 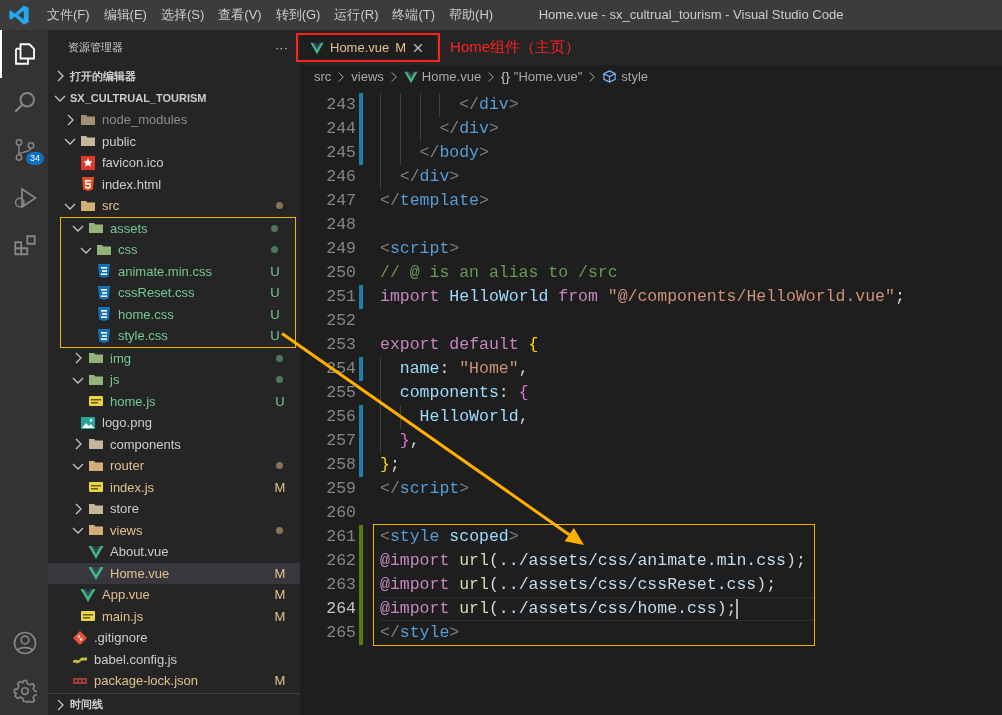 What do you see at coordinates (145, 444) in the screenshot?
I see `item-name: components` at bounding box center [145, 444].